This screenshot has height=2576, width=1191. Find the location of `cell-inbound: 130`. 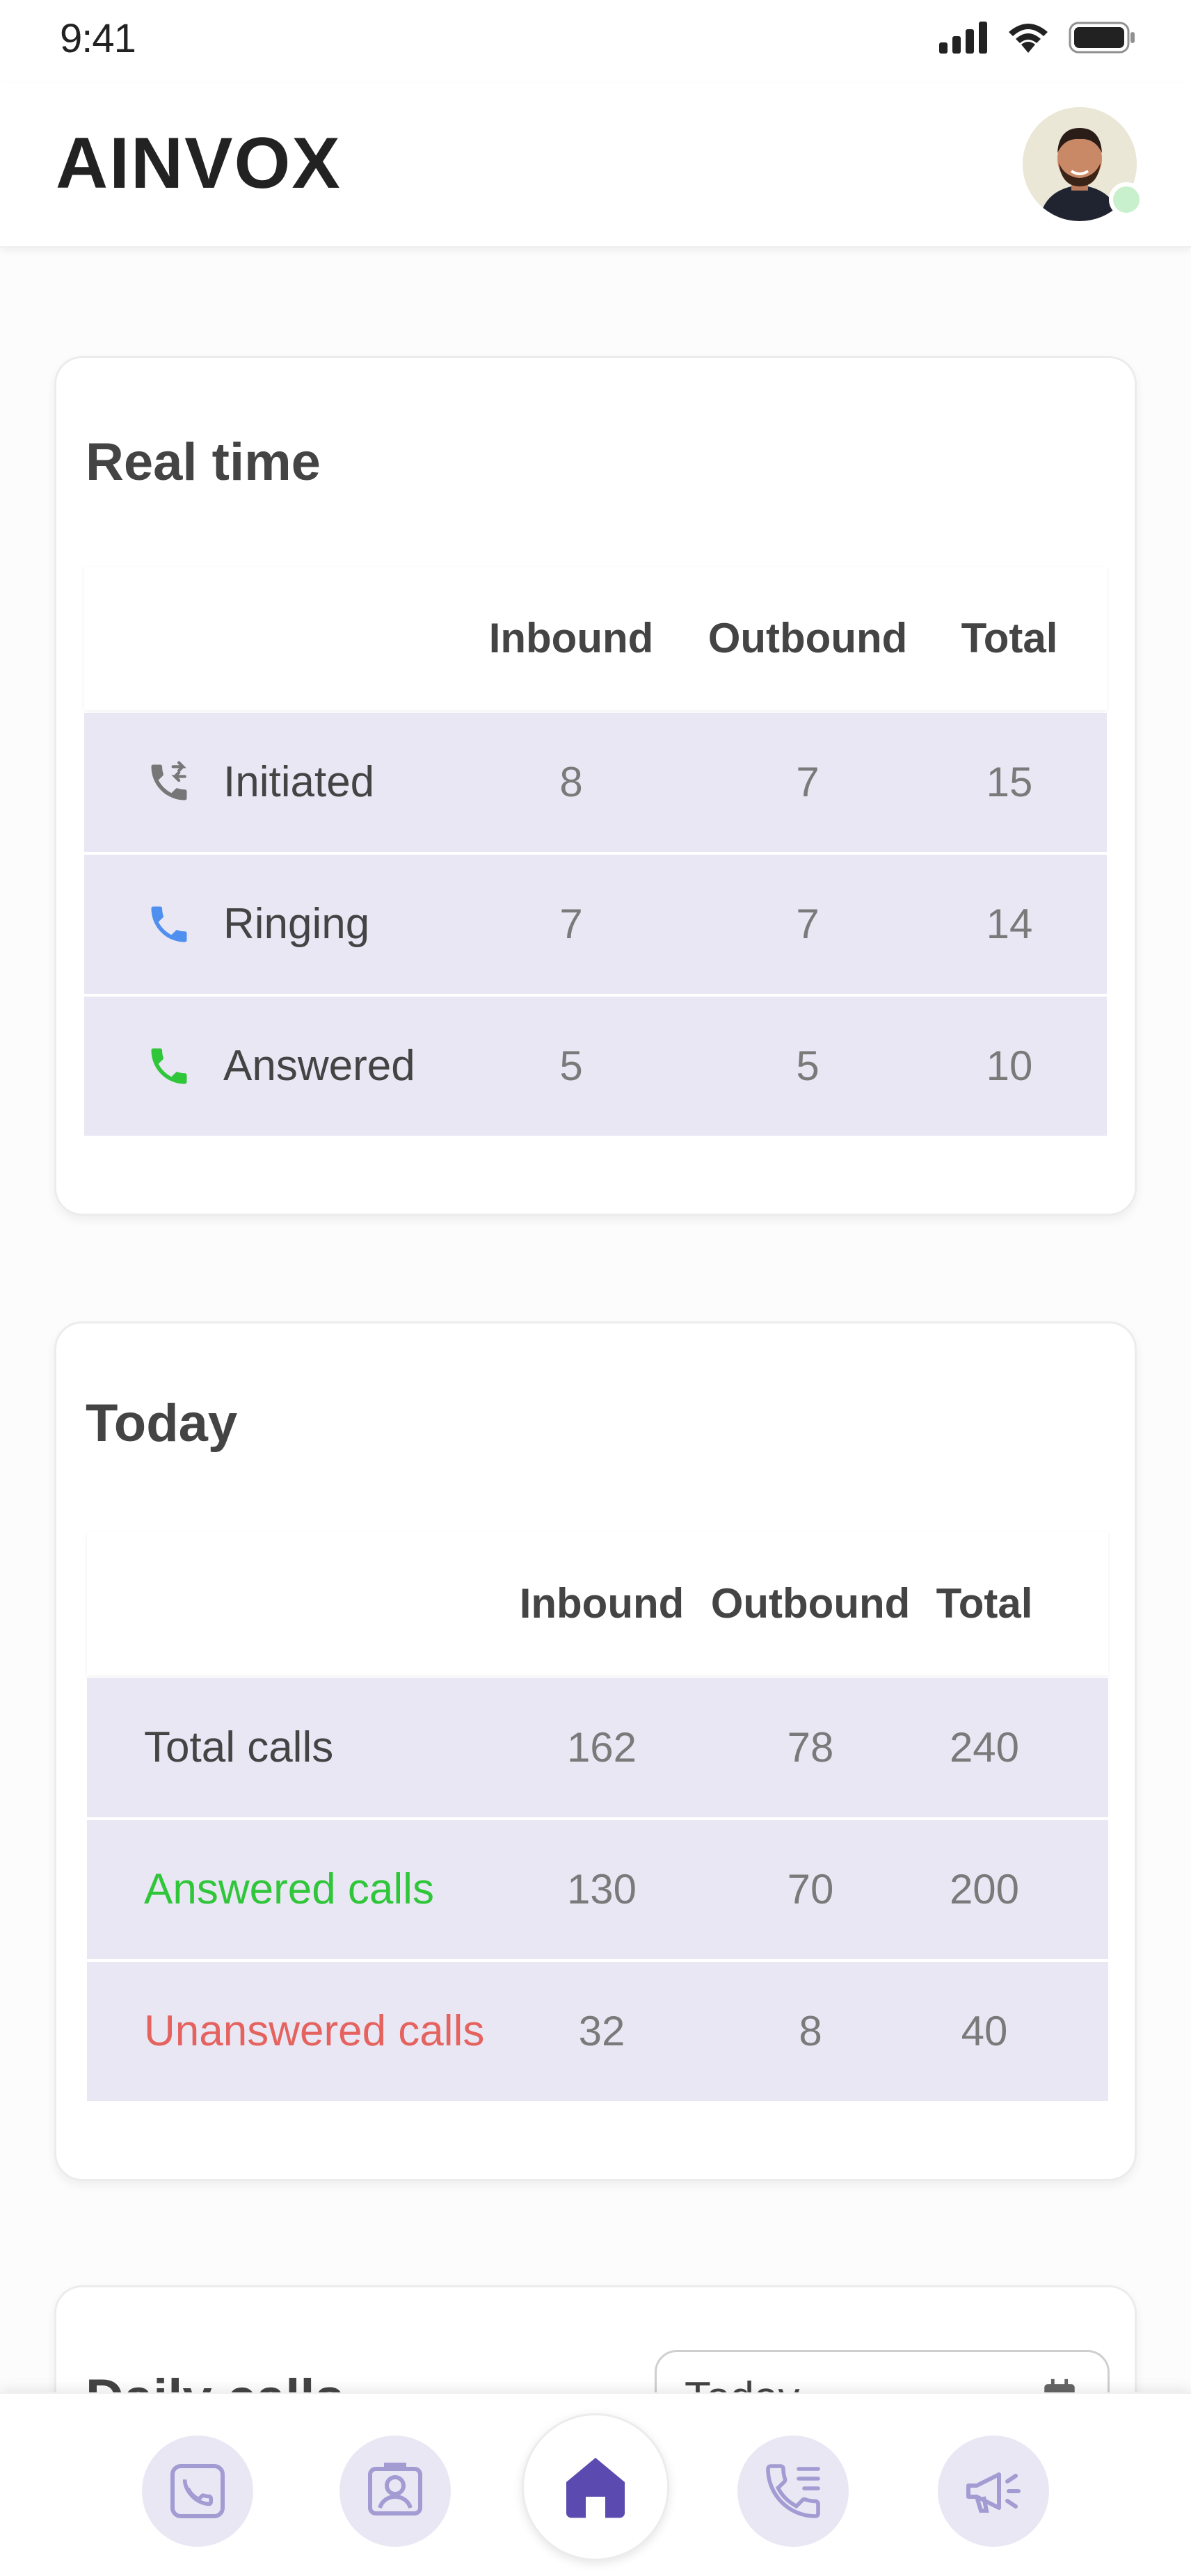

cell-inbound: 130 is located at coordinates (601, 1889).